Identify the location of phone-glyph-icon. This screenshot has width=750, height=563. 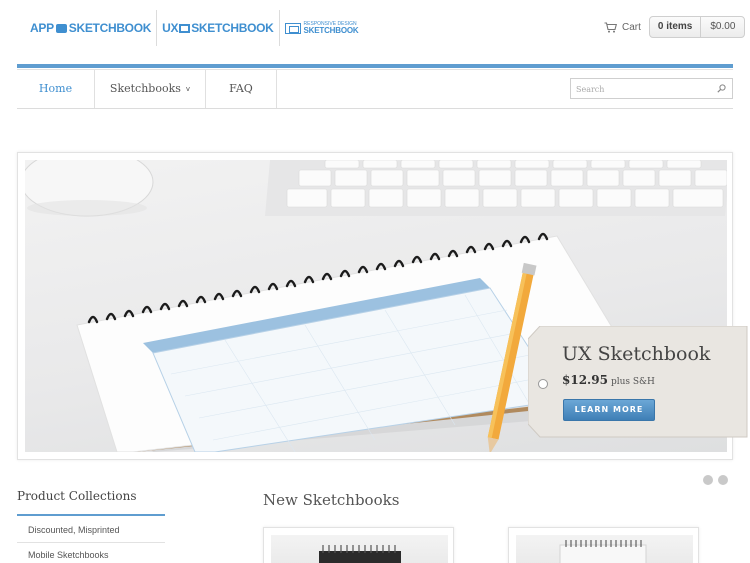
(61, 28).